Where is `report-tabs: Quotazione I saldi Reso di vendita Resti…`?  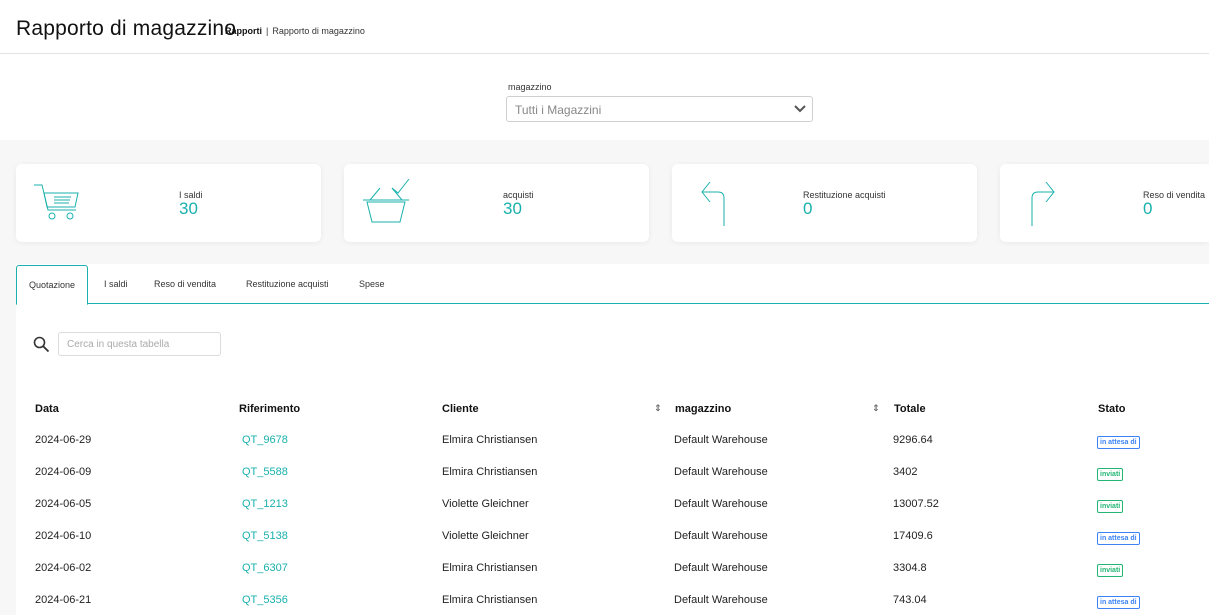 report-tabs: Quotazione I saldi Reso di vendita Resti… is located at coordinates (612, 284).